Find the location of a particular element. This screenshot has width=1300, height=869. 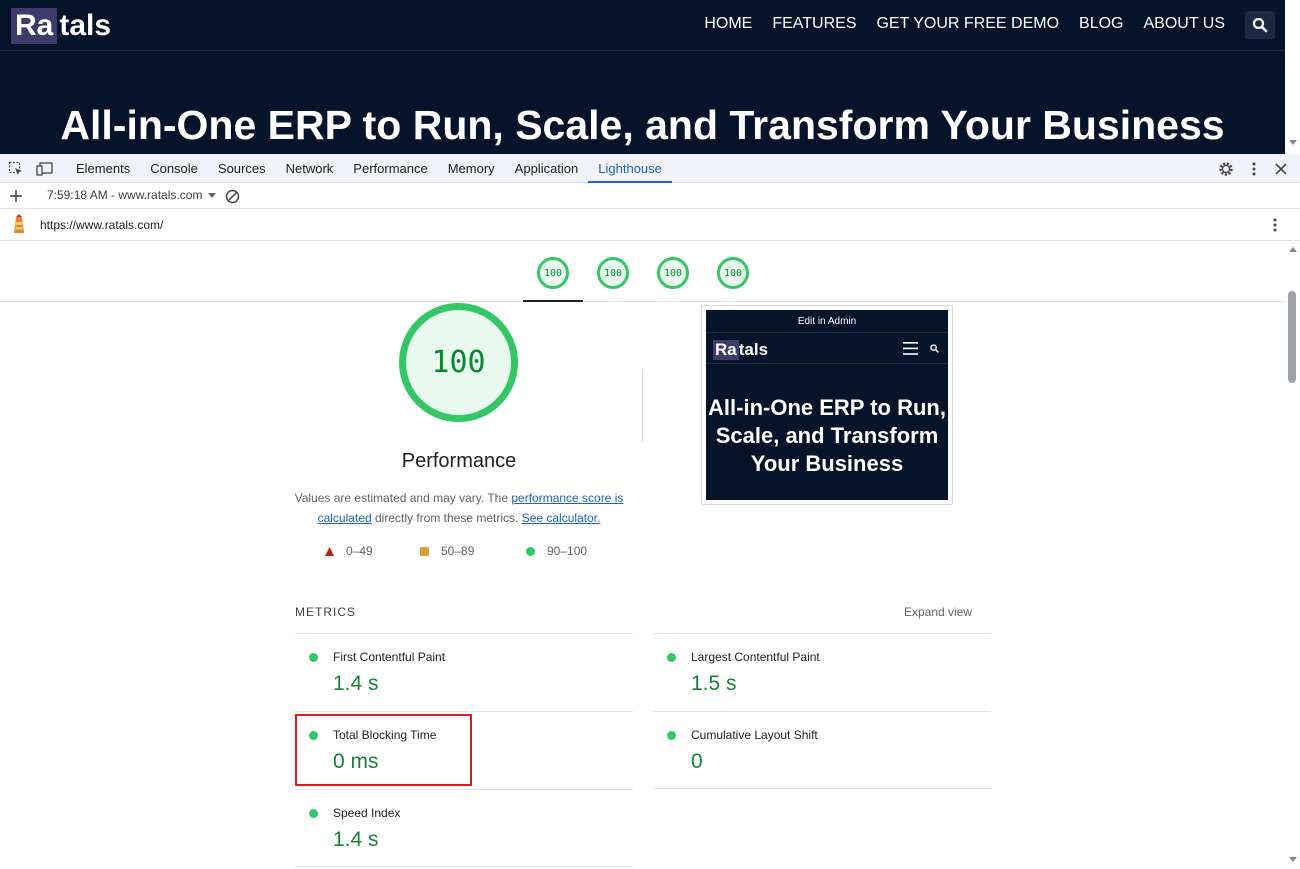

inspect-element-icon is located at coordinates (16, 169).